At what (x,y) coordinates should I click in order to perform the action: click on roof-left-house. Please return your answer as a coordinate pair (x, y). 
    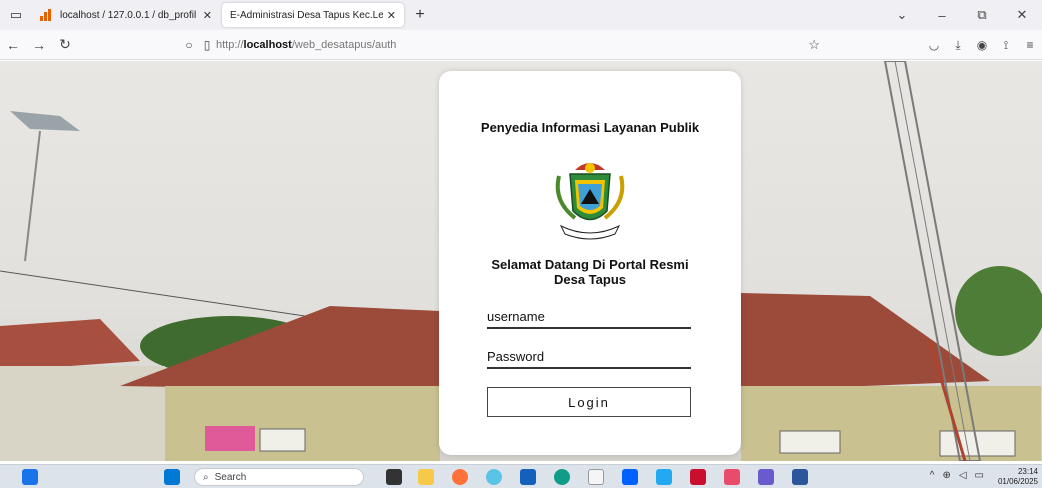
    Looking at the image, I should click on (70, 345).